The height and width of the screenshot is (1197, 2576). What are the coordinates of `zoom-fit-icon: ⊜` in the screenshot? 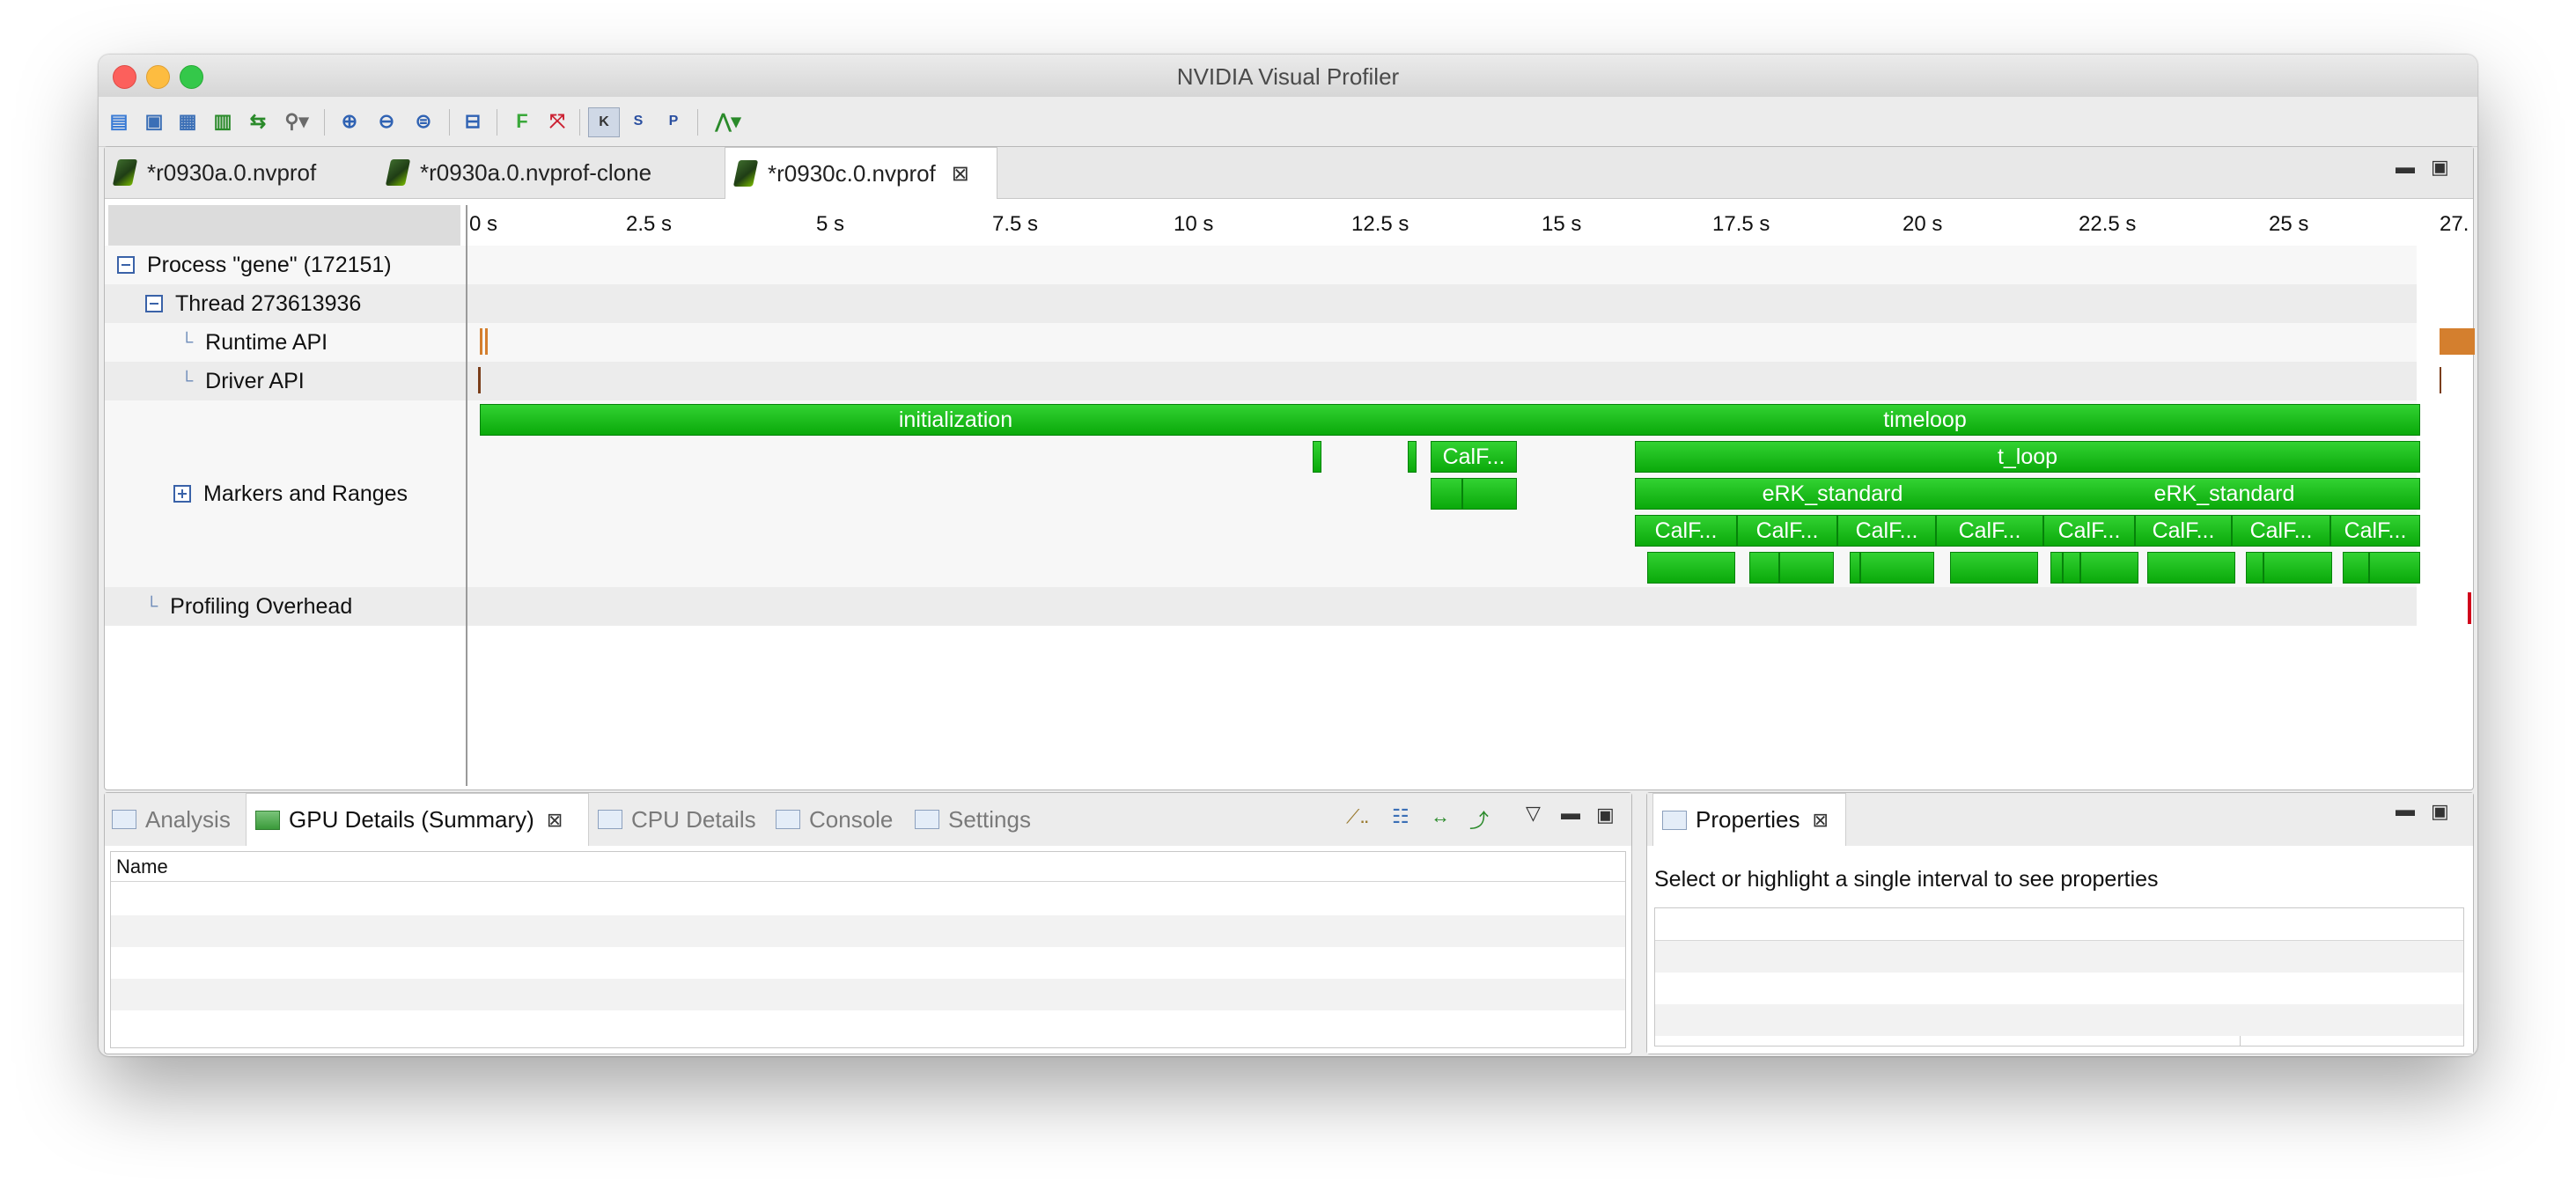 It's located at (423, 121).